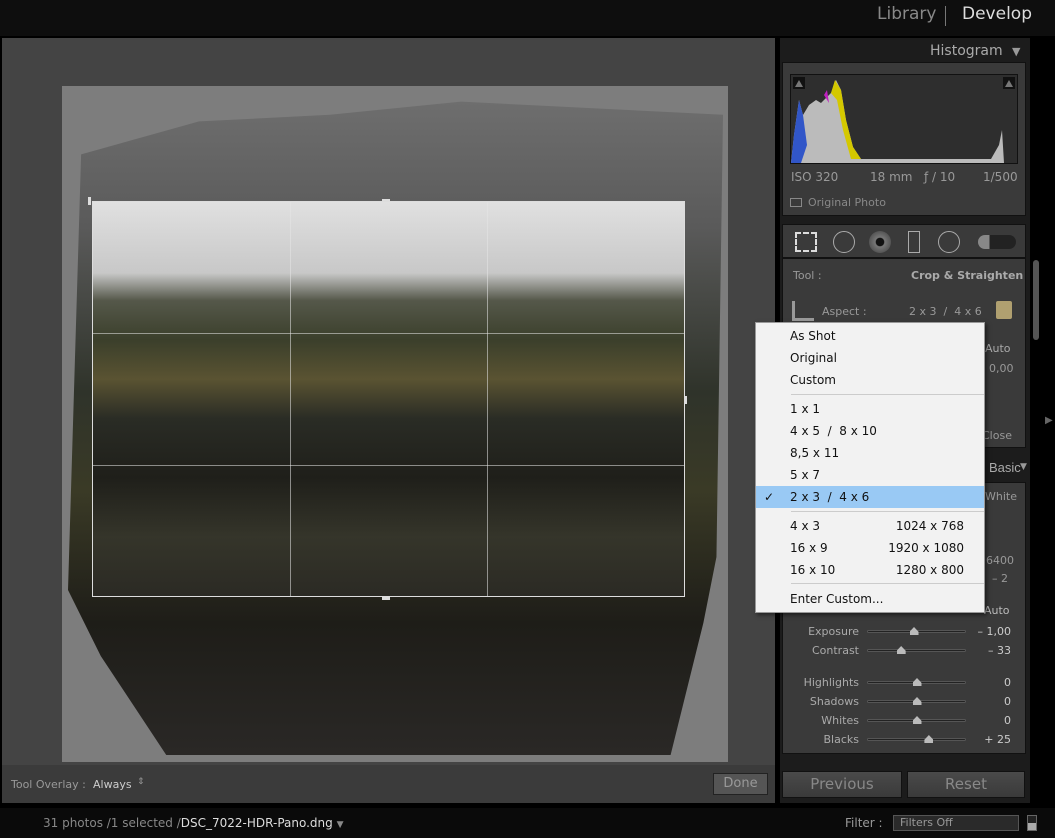  Describe the element at coordinates (813, 336) in the screenshot. I see `menu-item-label: As Shot` at that location.